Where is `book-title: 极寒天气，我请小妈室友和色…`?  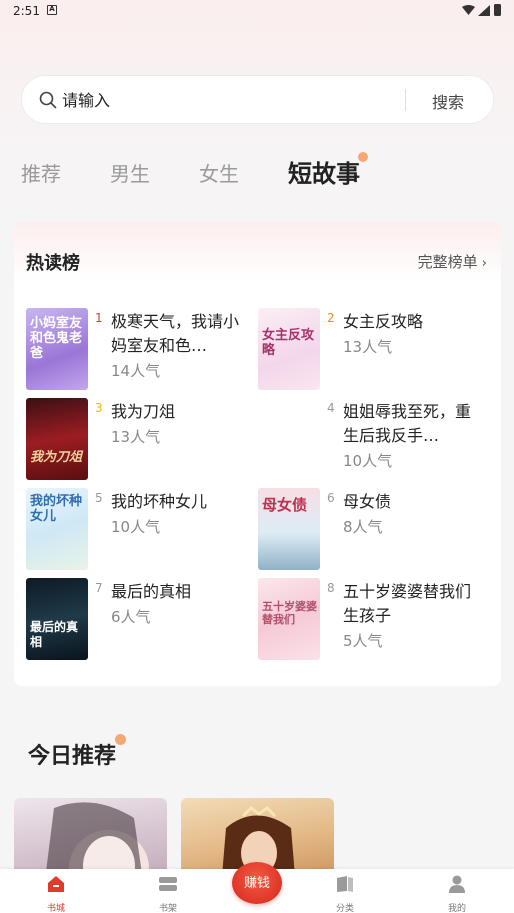
book-title: 极寒天气，我请小妈室友和色… is located at coordinates (175, 333).